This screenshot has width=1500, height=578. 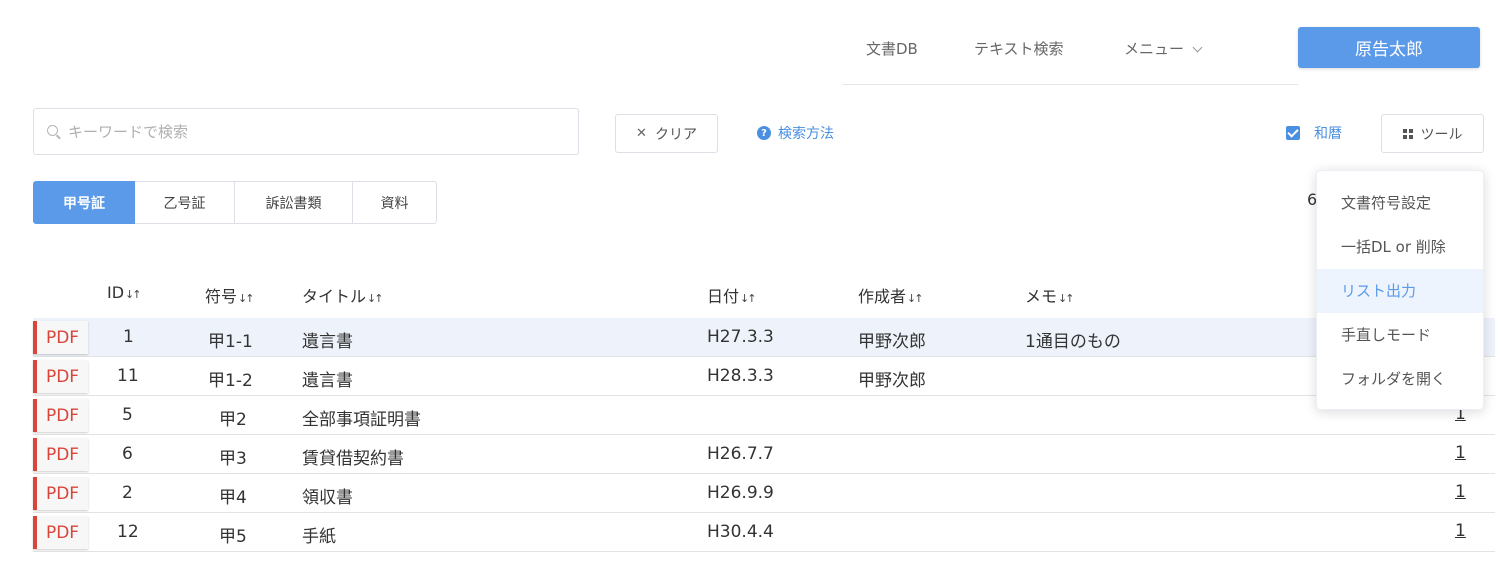 I want to click on column-header-id: ID↓↑, so click(x=124, y=292).